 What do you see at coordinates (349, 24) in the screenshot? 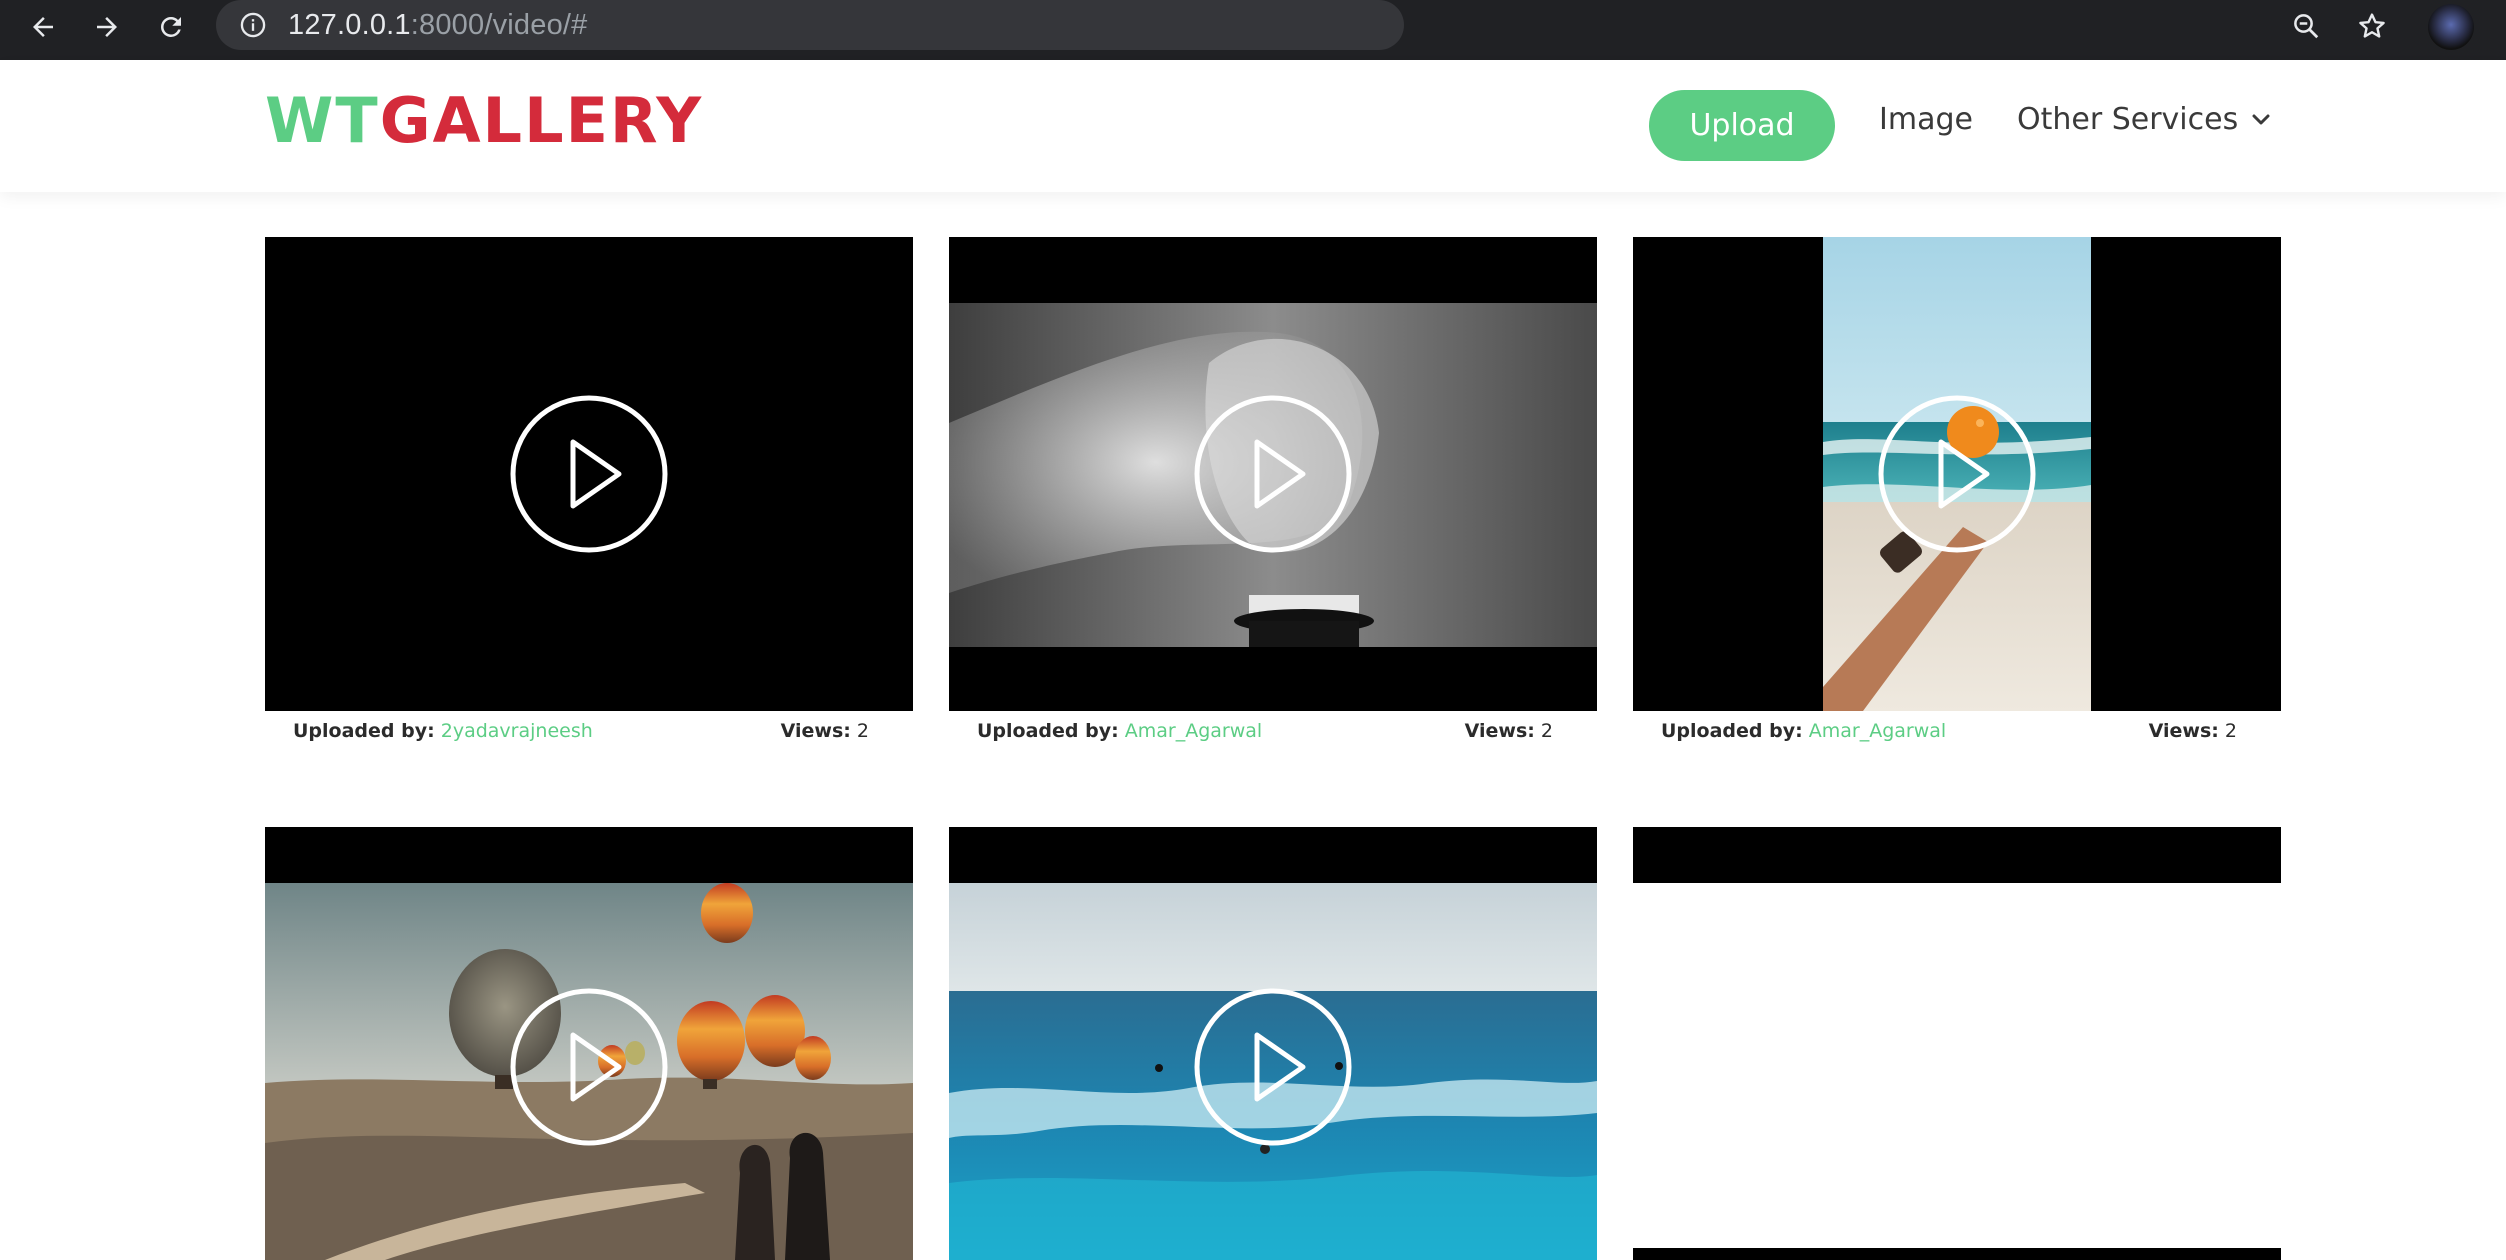
I see `url-host: 127.0.0.1` at bounding box center [349, 24].